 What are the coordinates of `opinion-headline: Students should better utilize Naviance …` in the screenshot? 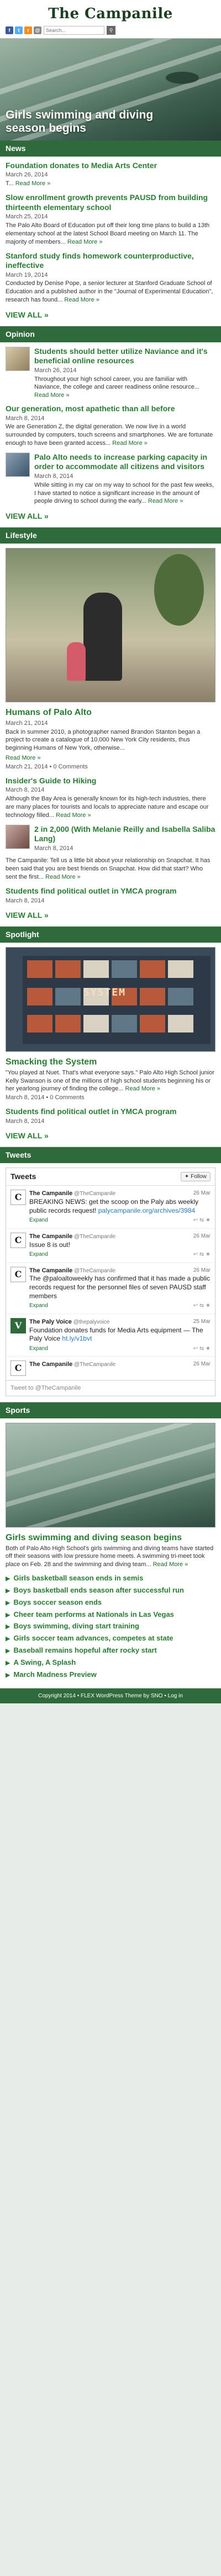 It's located at (124, 356).